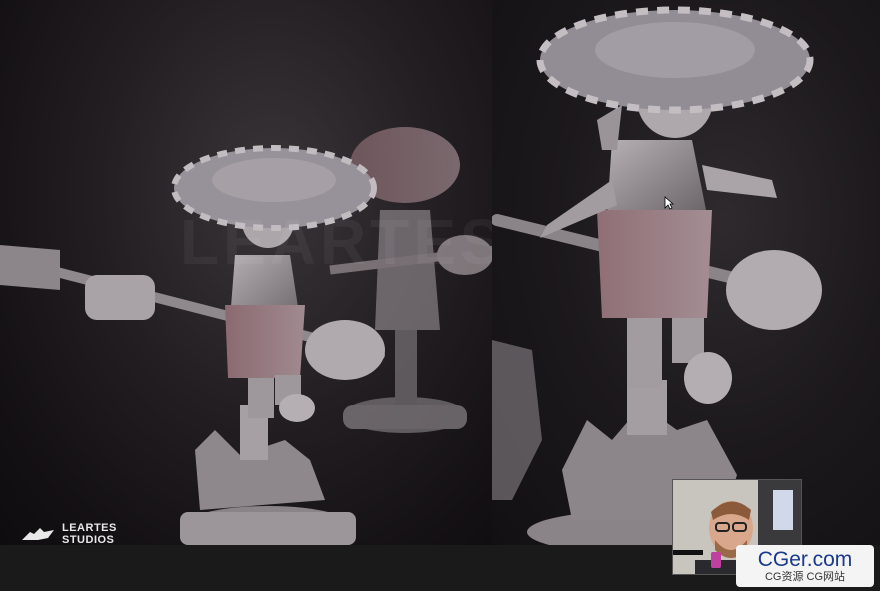 The image size is (880, 591). What do you see at coordinates (336, 242) in the screenshot?
I see `watermark-text: LEARTES STUDIOS` at bounding box center [336, 242].